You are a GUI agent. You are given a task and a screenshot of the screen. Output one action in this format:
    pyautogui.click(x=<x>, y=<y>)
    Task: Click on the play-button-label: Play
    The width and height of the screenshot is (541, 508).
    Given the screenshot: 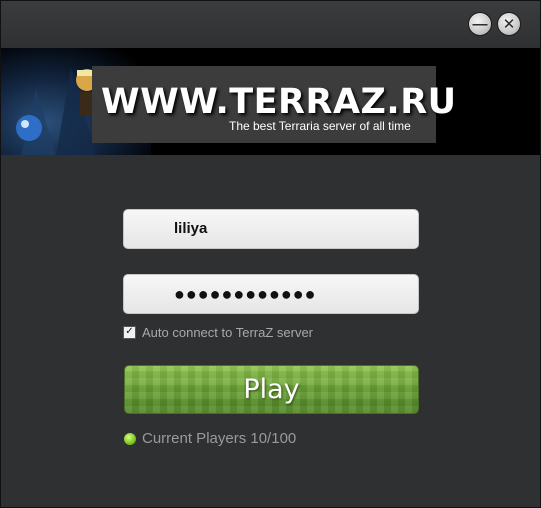 What is the action you would take?
    pyautogui.click(x=271, y=389)
    